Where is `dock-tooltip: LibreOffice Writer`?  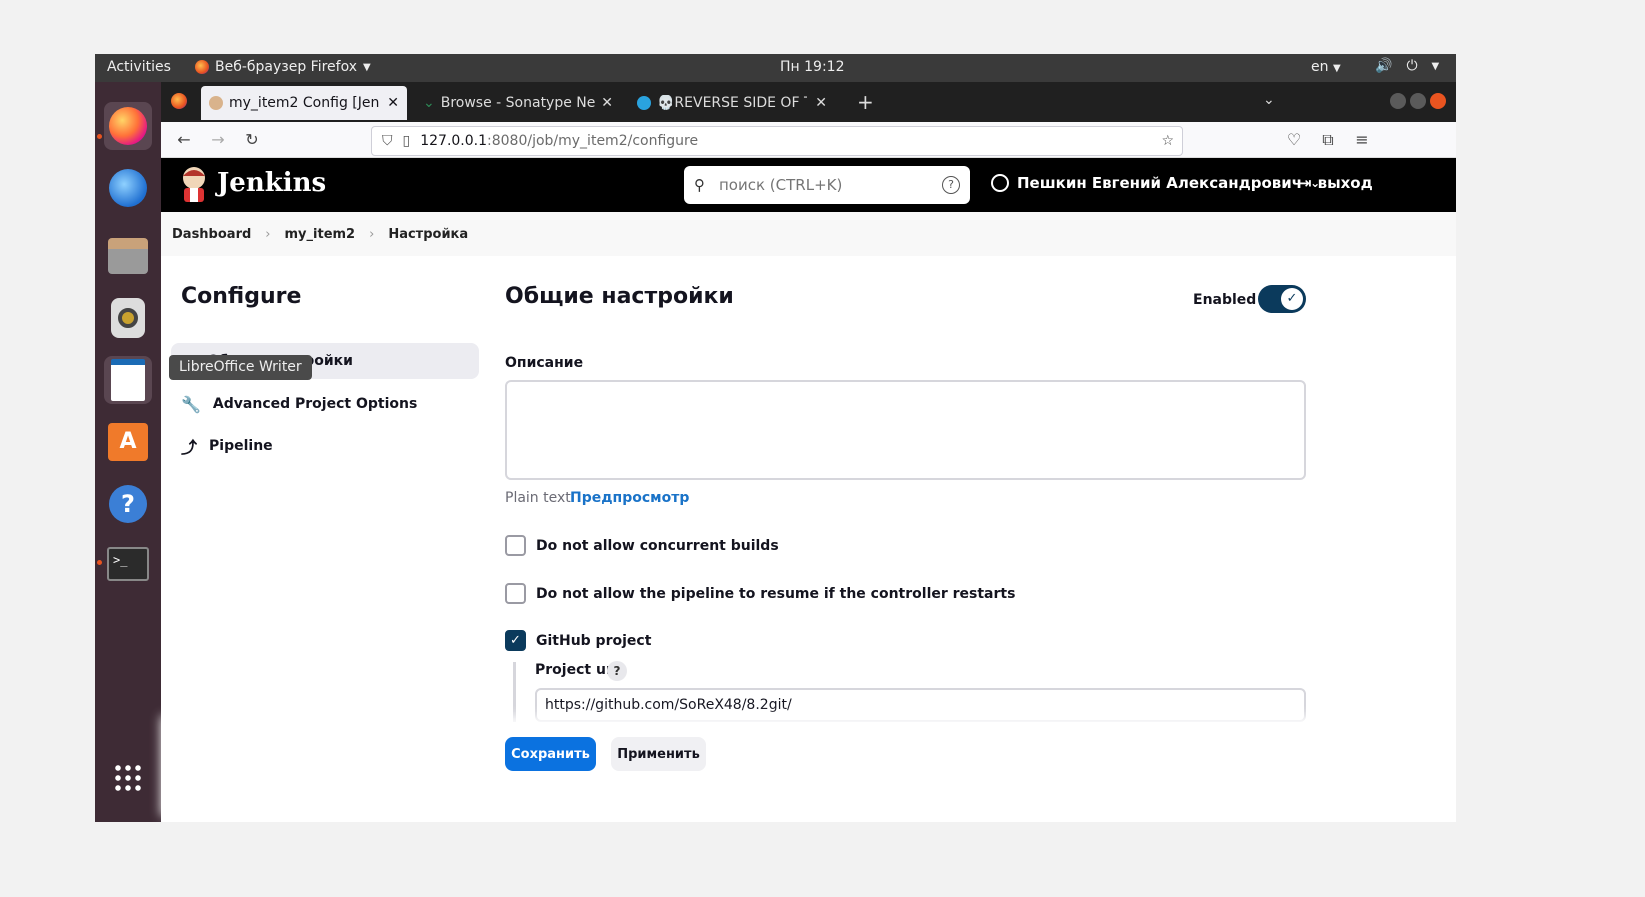 dock-tooltip: LibreOffice Writer is located at coordinates (240, 367).